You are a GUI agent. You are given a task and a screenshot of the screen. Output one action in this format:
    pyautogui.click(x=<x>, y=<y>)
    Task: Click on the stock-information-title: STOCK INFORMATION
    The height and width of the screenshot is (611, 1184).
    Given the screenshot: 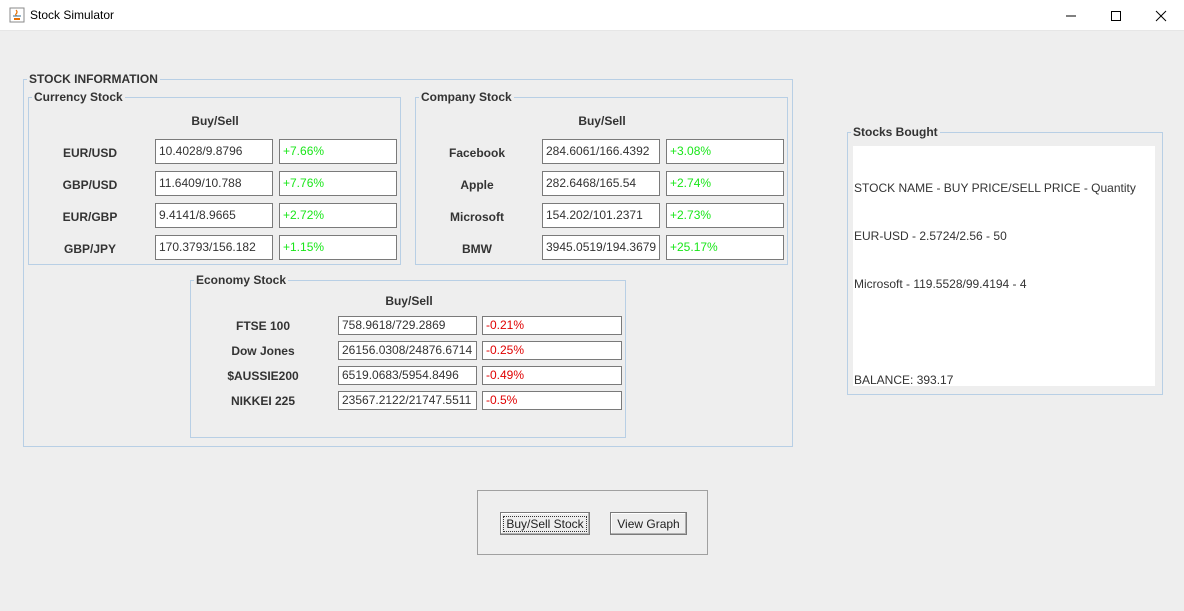 What is the action you would take?
    pyautogui.click(x=93, y=79)
    